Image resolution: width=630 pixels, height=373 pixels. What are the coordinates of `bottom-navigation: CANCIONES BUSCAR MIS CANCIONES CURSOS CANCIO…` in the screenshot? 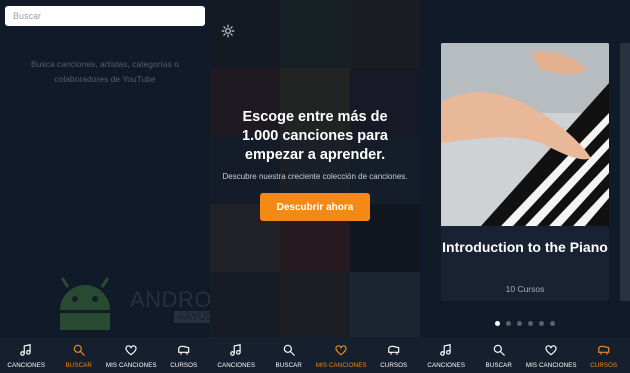 It's located at (315, 355).